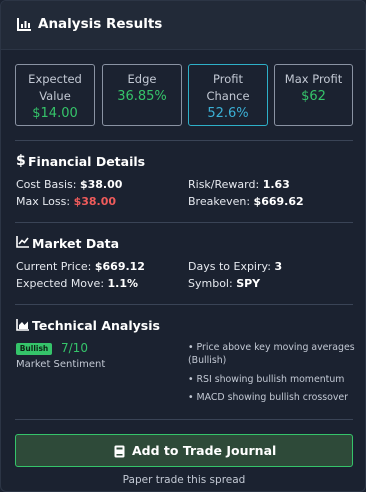 This screenshot has height=492, width=366. What do you see at coordinates (248, 283) in the screenshot?
I see `symbol-value: SPY` at bounding box center [248, 283].